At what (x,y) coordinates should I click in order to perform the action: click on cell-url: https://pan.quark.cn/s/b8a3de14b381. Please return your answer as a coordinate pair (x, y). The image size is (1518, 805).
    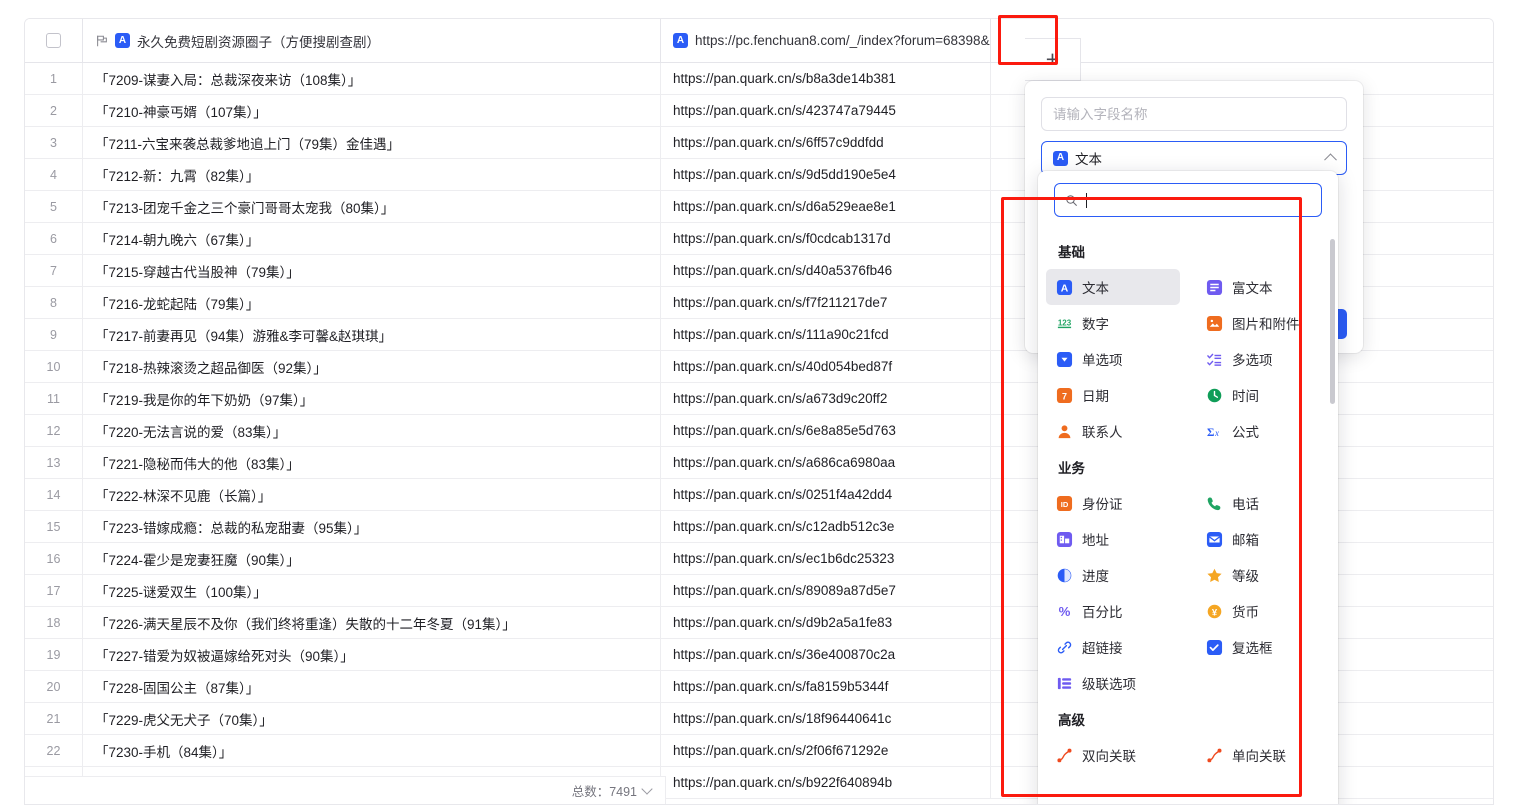
    Looking at the image, I should click on (826, 78).